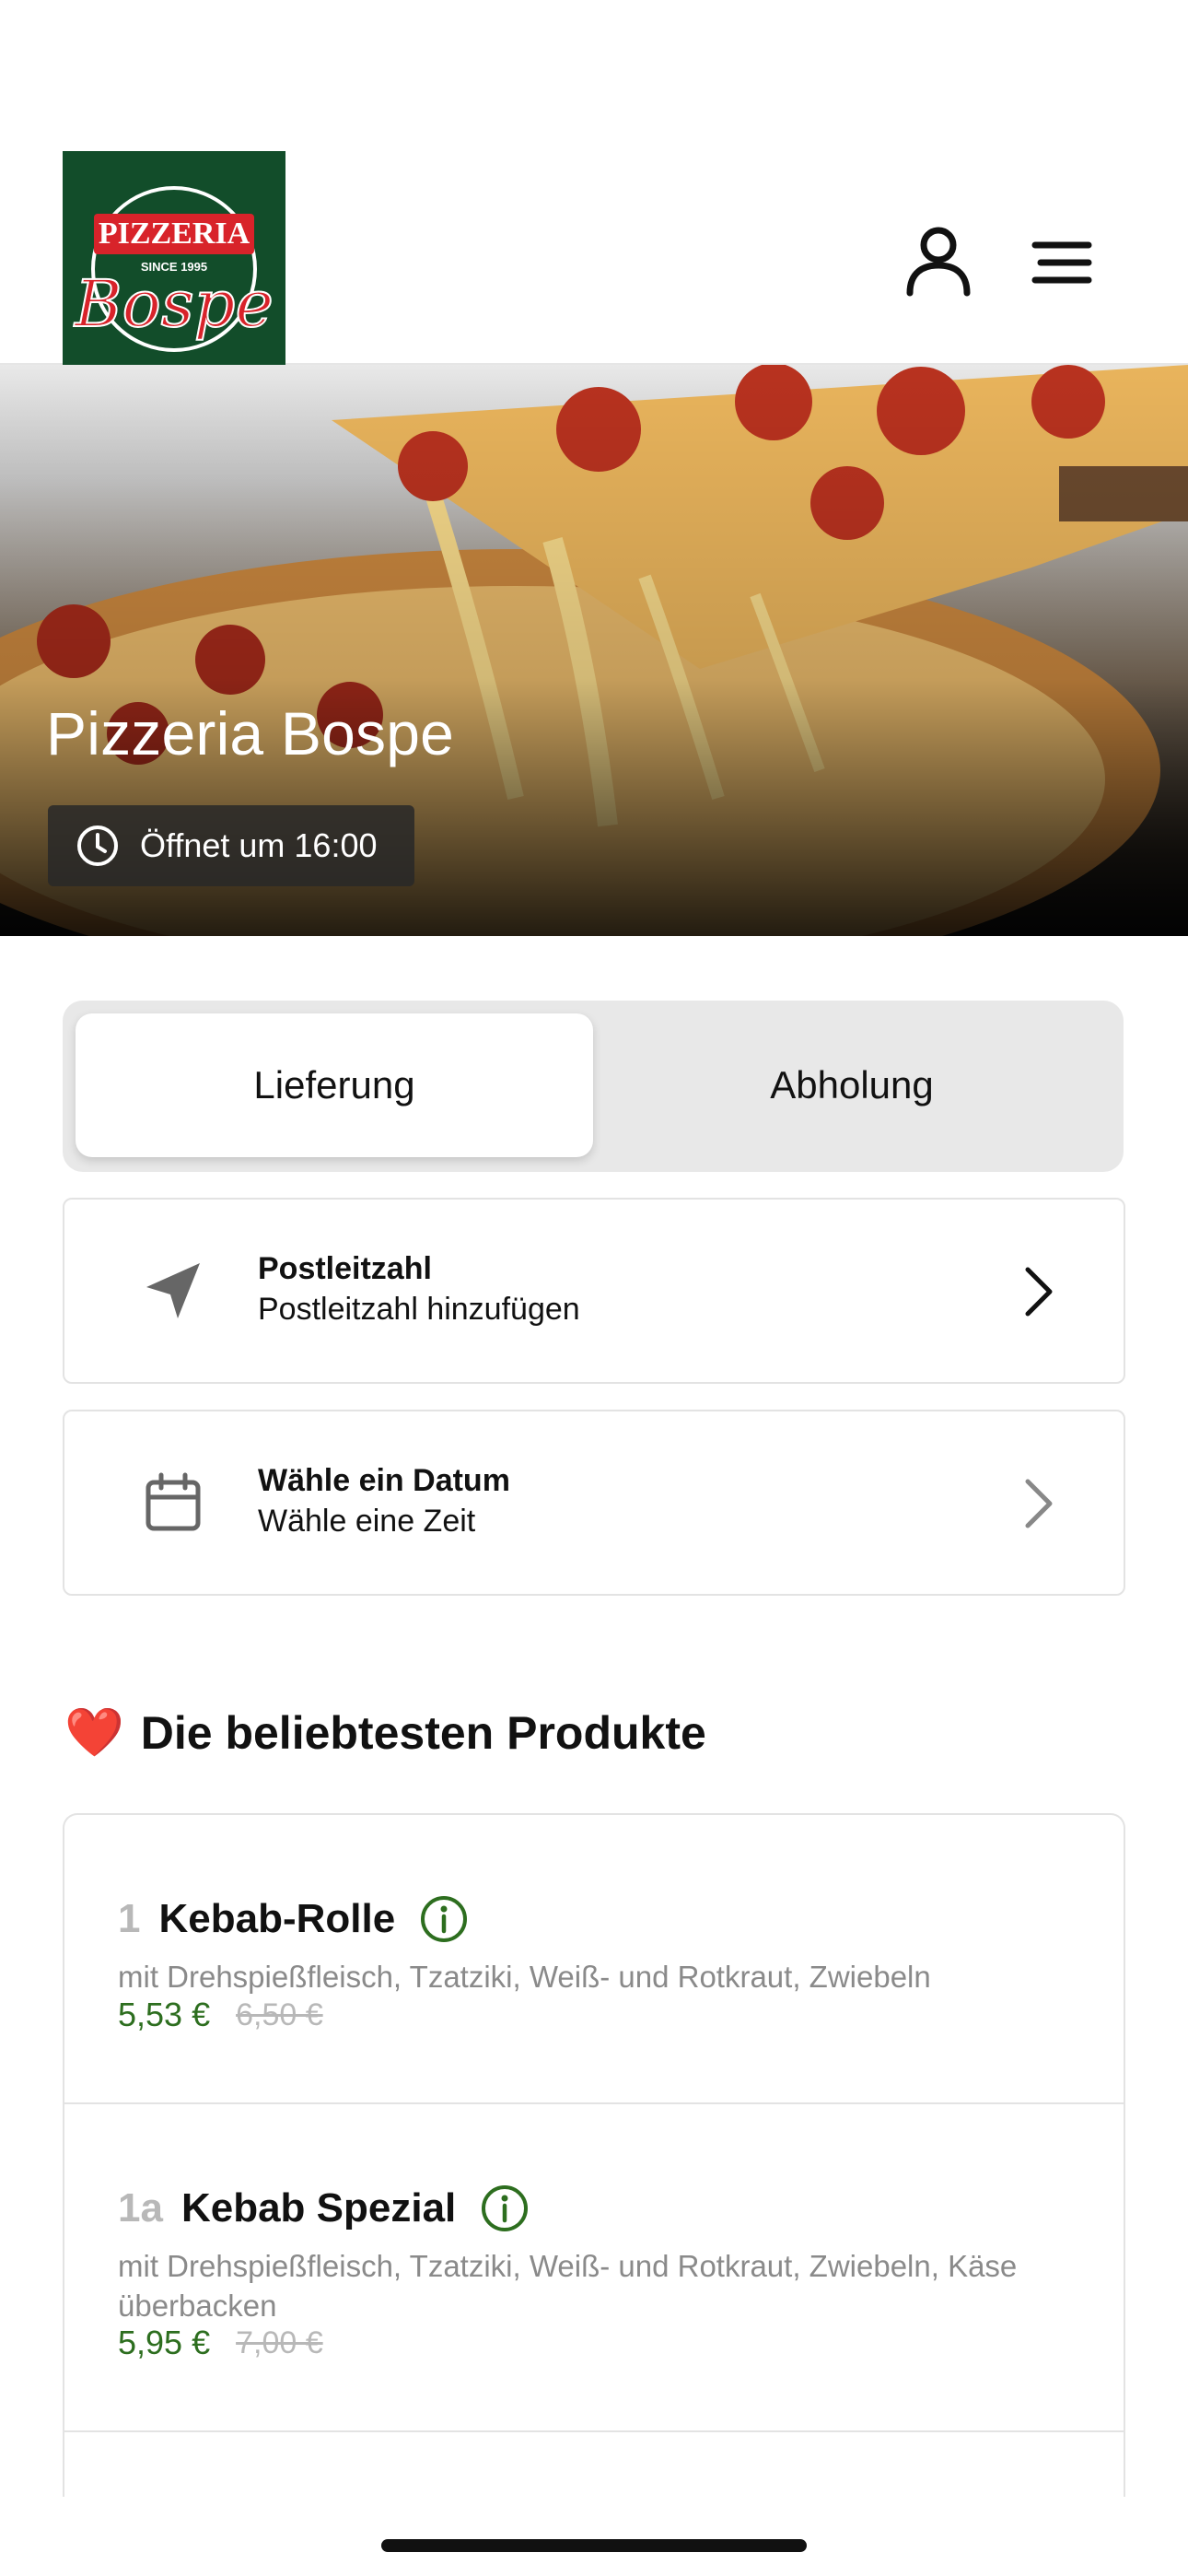 The height and width of the screenshot is (2576, 1188). I want to click on time-label: Wähle eine Zeit, so click(367, 1521).